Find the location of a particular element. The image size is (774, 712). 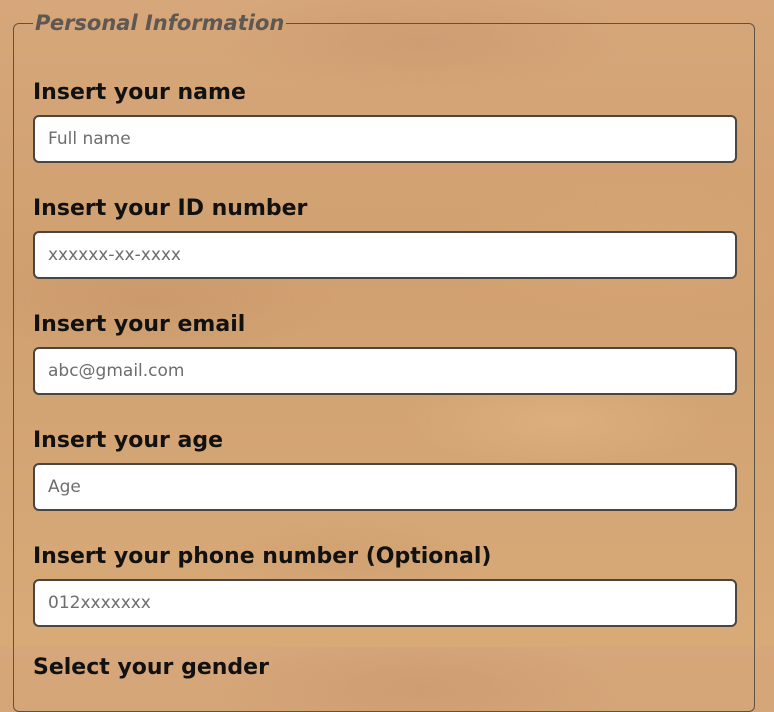

age-field-group: Insert your age is located at coordinates (385, 469).